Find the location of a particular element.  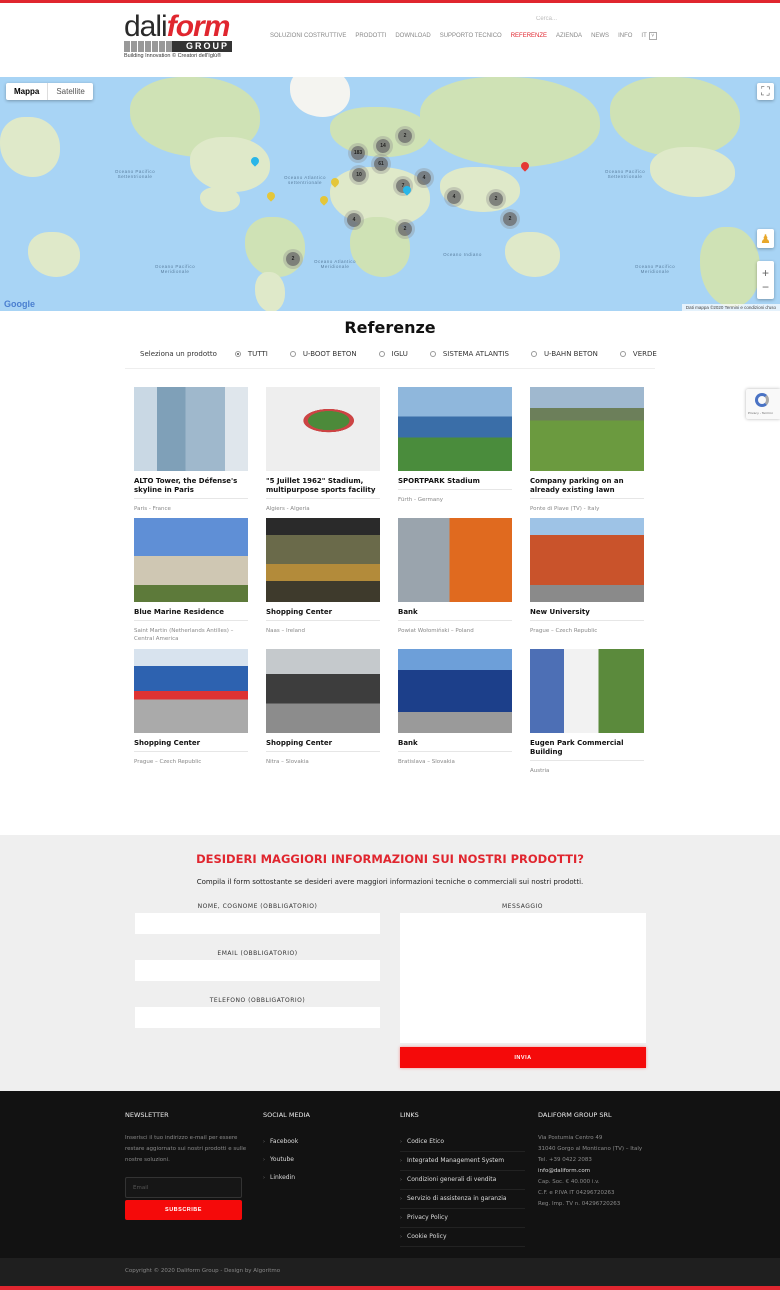

nav-referenze: REFERENZE is located at coordinates (529, 36).